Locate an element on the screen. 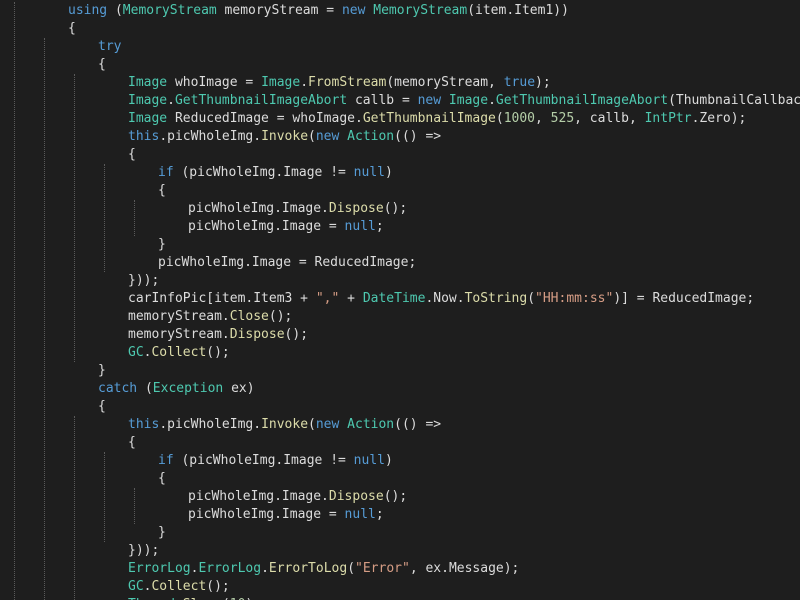  code-line: try is located at coordinates (109, 47).